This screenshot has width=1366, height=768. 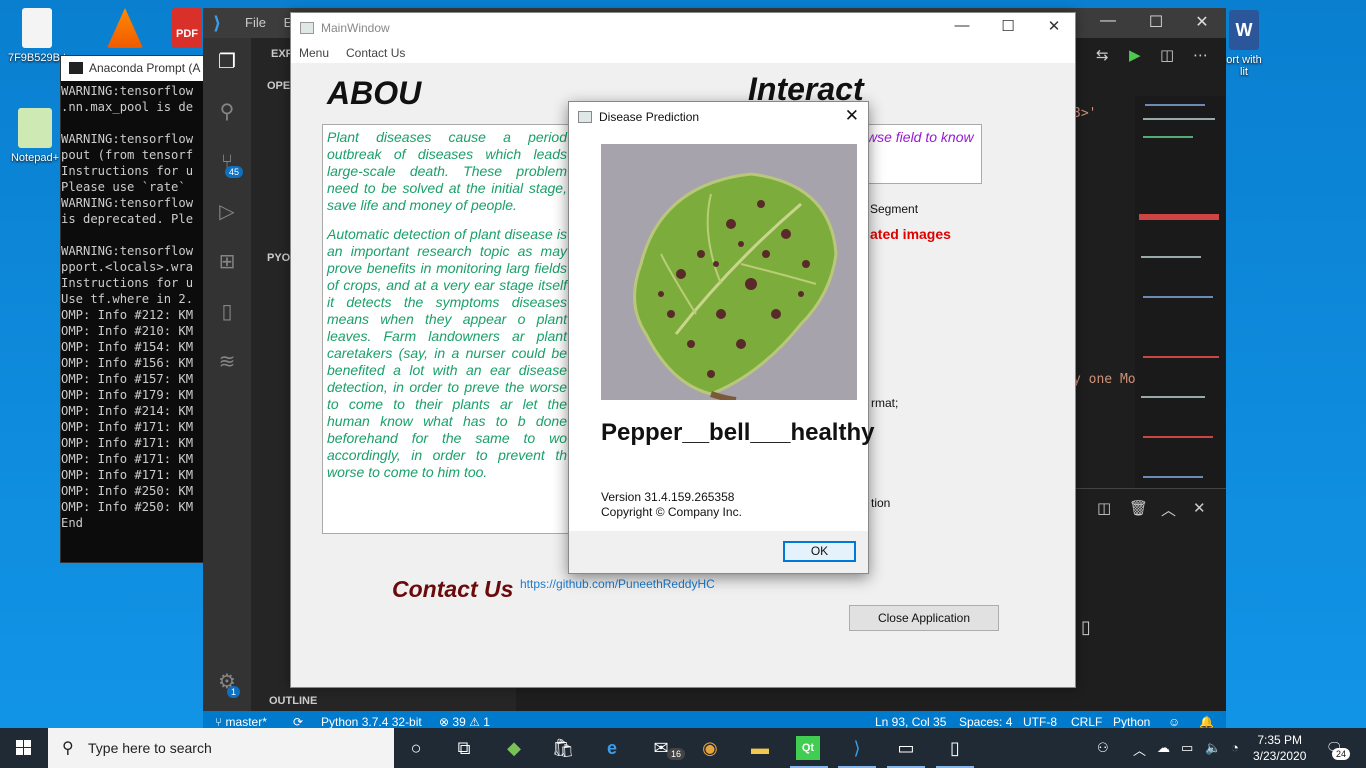 What do you see at coordinates (234, 172) in the screenshot?
I see `source-control-badge: 45` at bounding box center [234, 172].